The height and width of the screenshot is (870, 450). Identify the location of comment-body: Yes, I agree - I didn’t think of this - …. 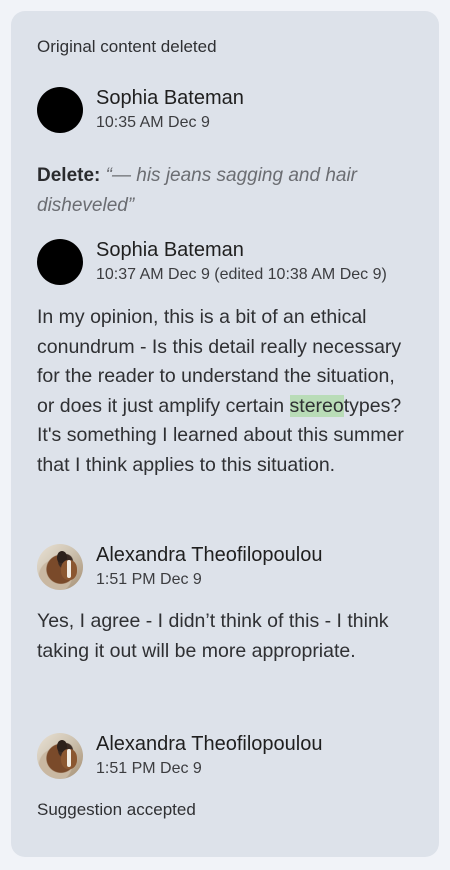
(213, 636).